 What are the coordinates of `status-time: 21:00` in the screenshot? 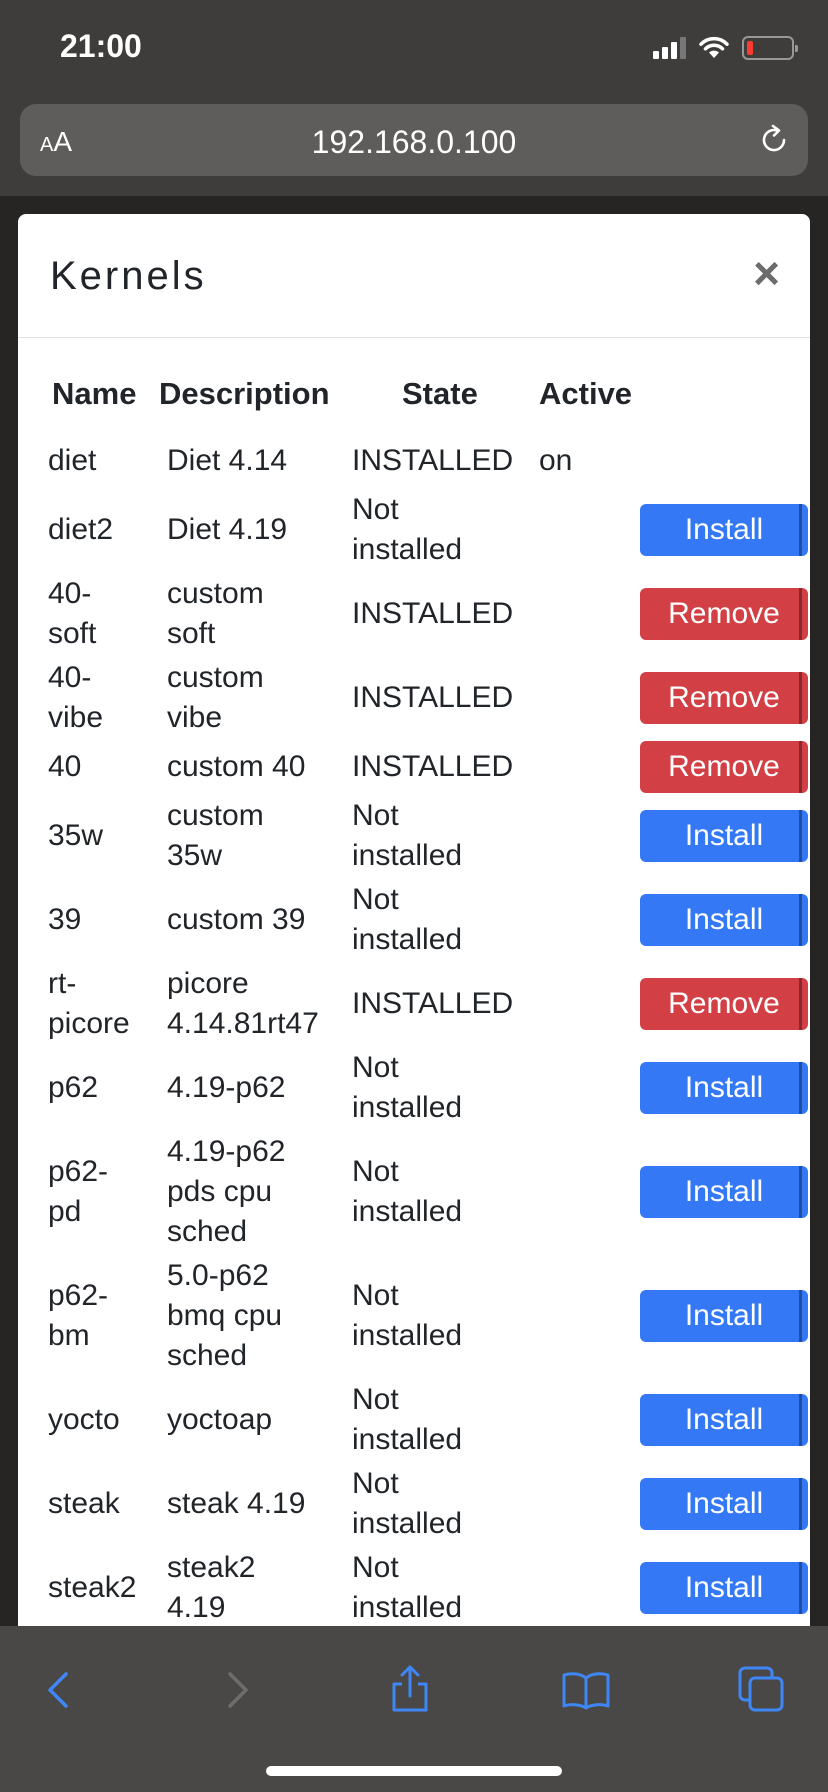 It's located at (101, 46).